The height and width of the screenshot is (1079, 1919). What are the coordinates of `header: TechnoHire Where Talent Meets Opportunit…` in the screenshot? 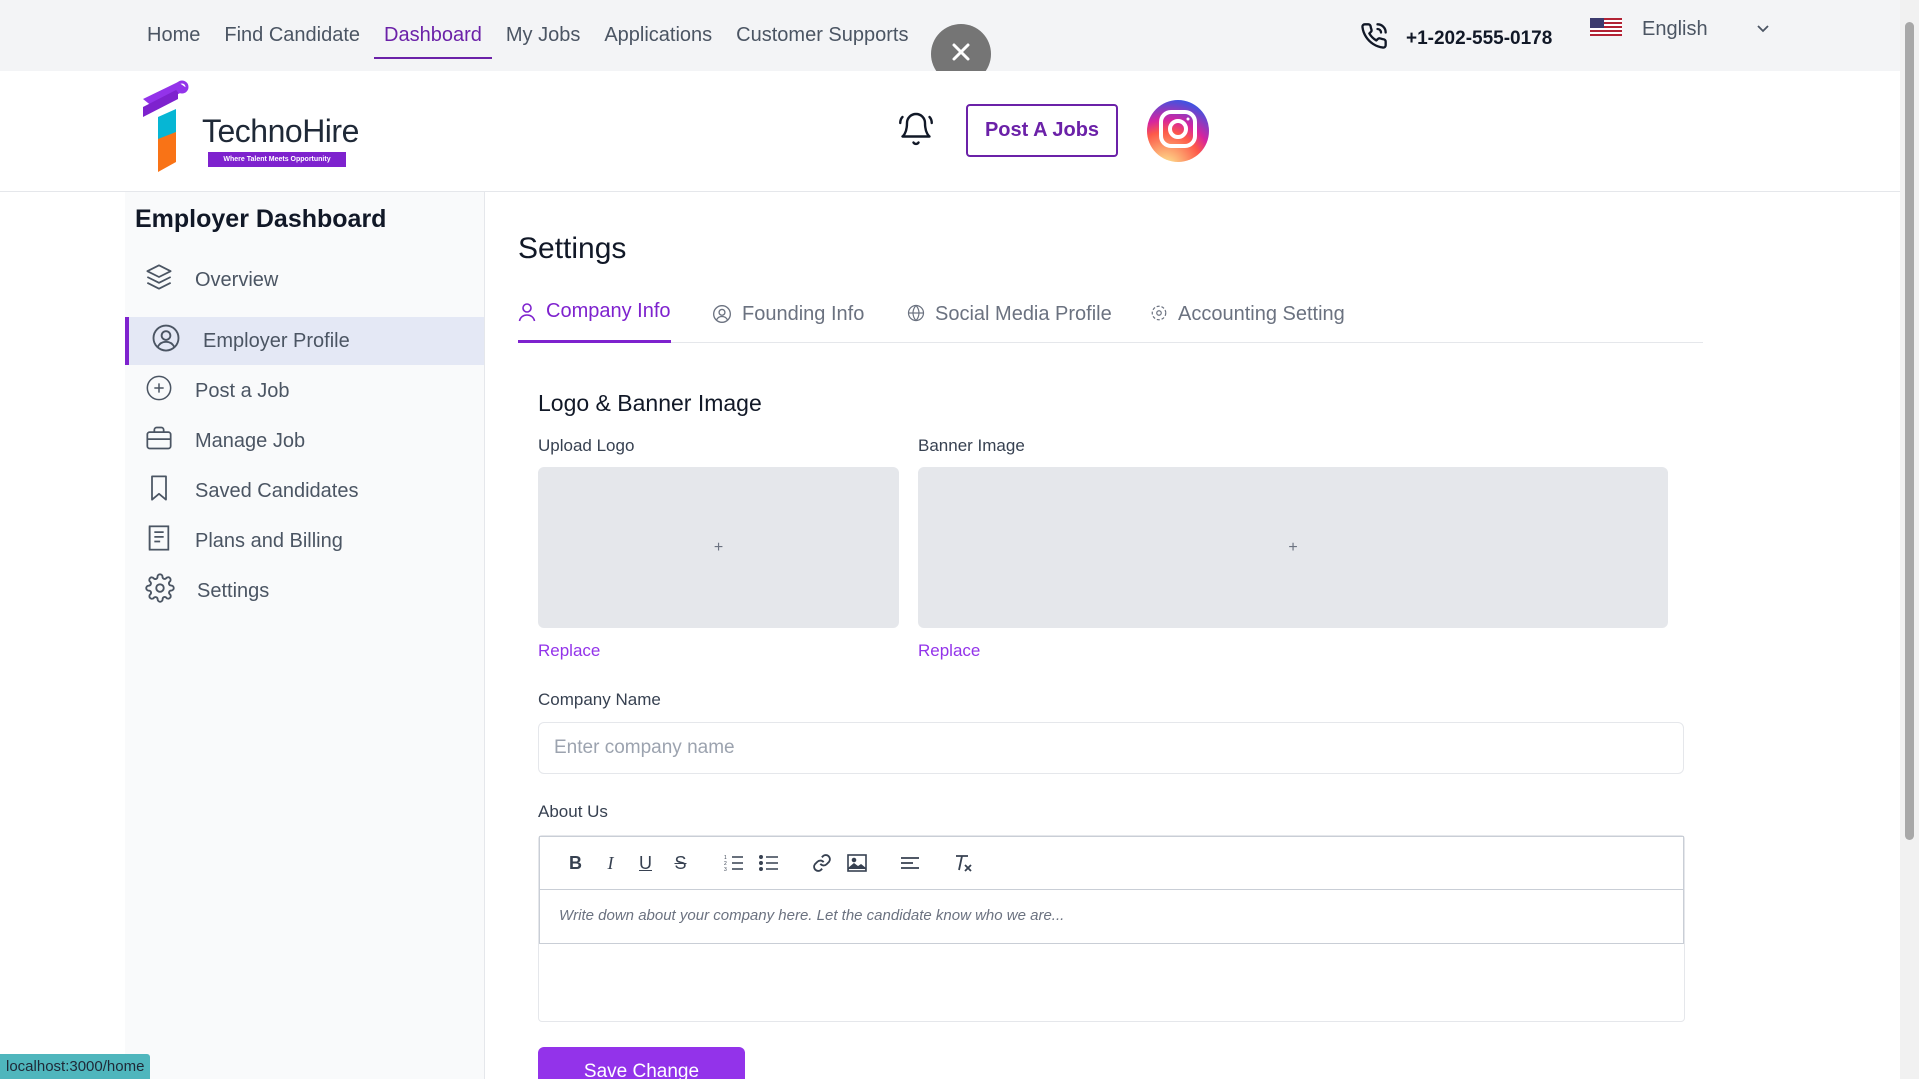 It's located at (950, 131).